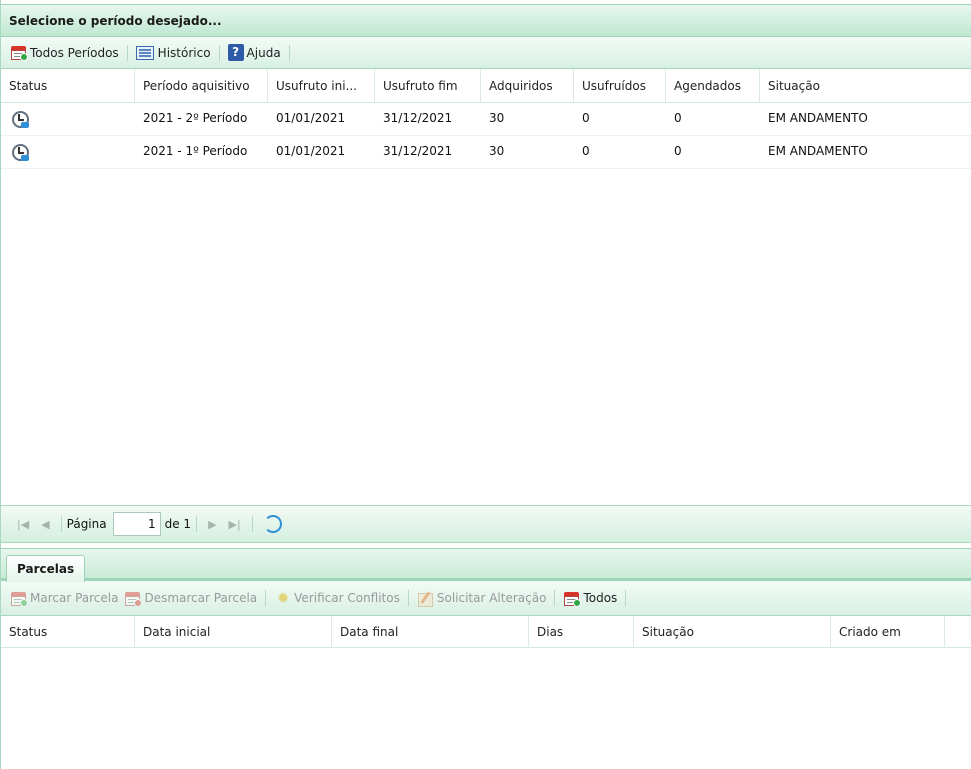 This screenshot has height=769, width=971. Describe the element at coordinates (86, 524) in the screenshot. I see `page-label: Página` at that location.